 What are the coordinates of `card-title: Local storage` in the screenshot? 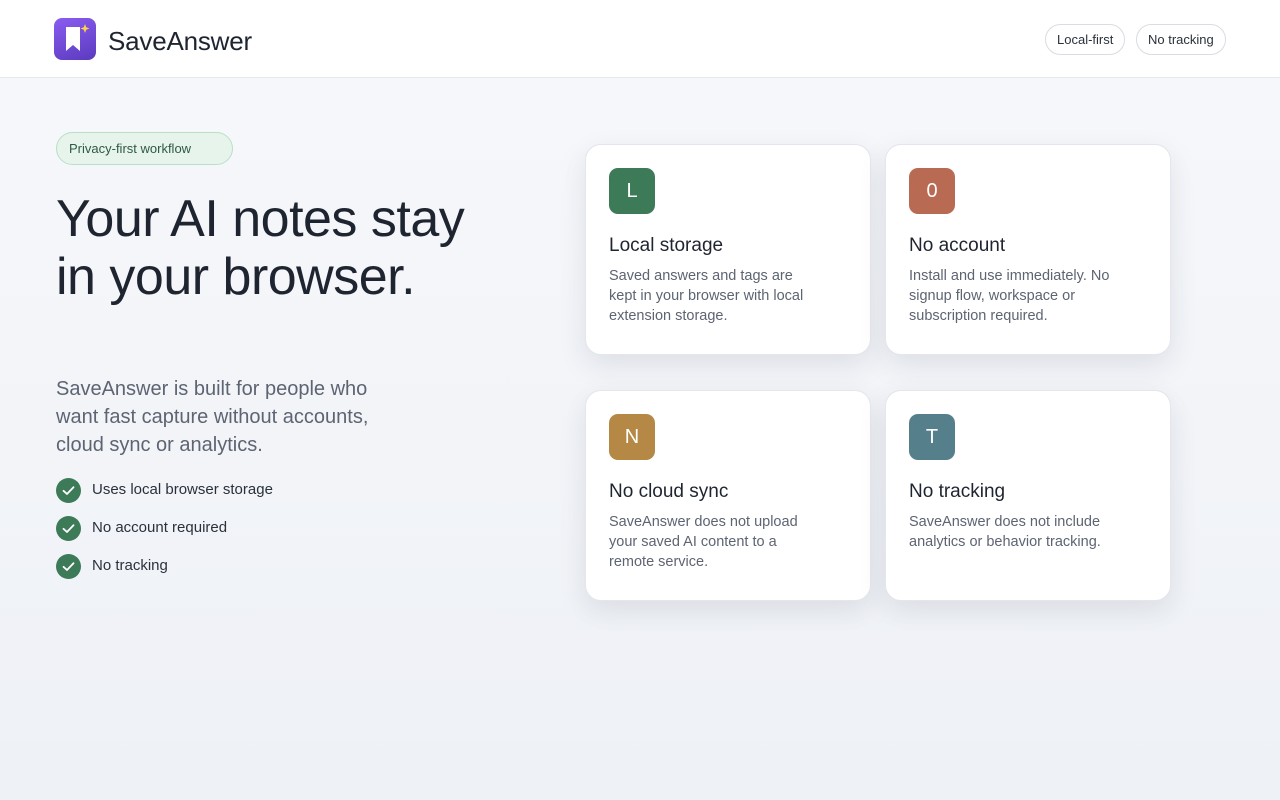 It's located at (666, 245).